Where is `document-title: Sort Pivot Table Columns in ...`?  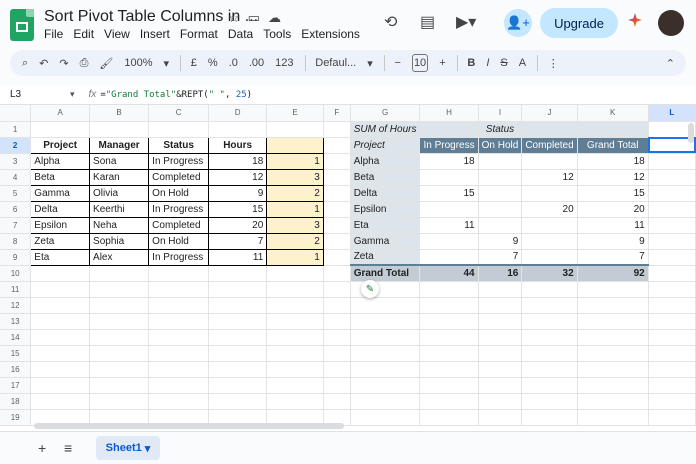
document-title: Sort Pivot Table Columns in ... is located at coordinates (151, 17).